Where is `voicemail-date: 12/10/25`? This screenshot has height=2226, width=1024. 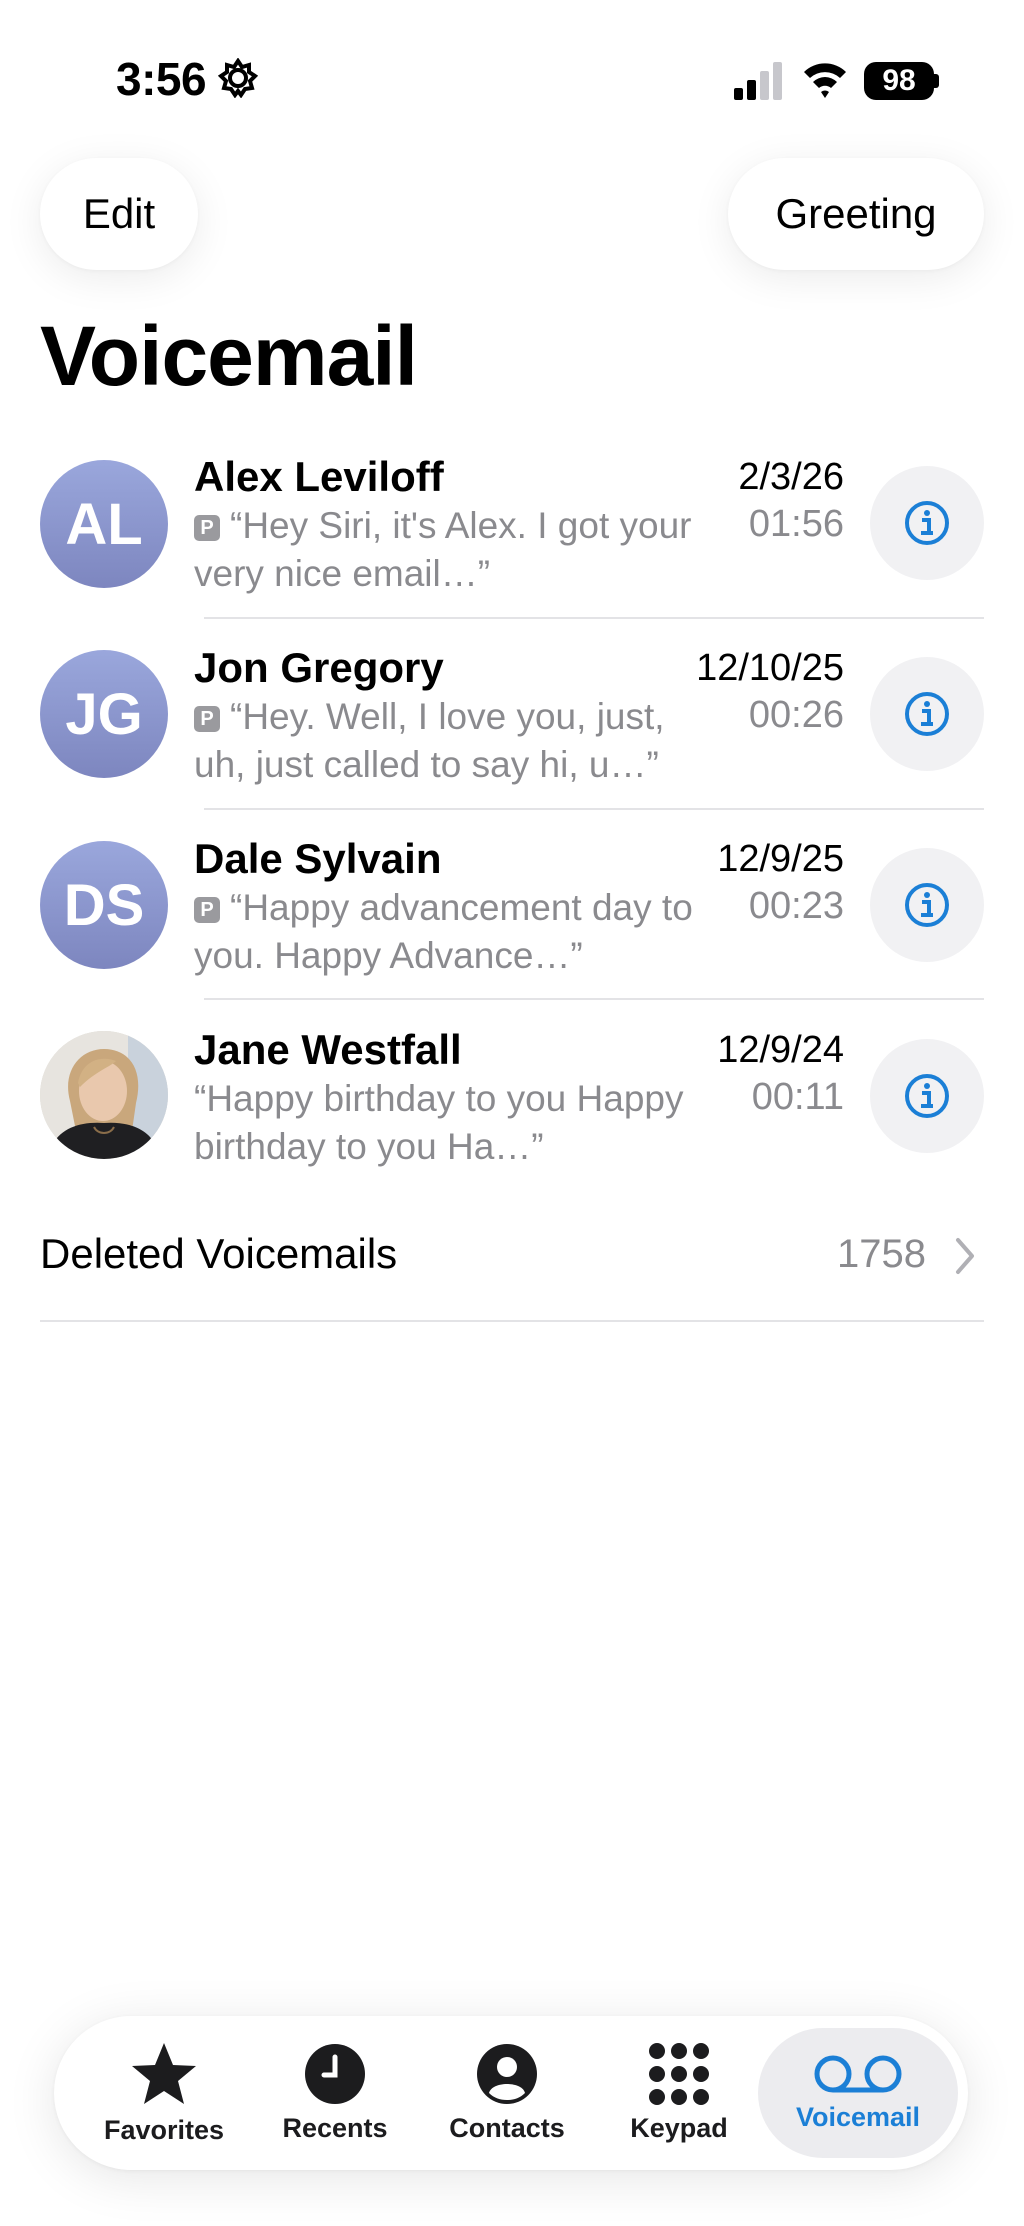
voicemail-date: 12/10/25 is located at coordinates (770, 668).